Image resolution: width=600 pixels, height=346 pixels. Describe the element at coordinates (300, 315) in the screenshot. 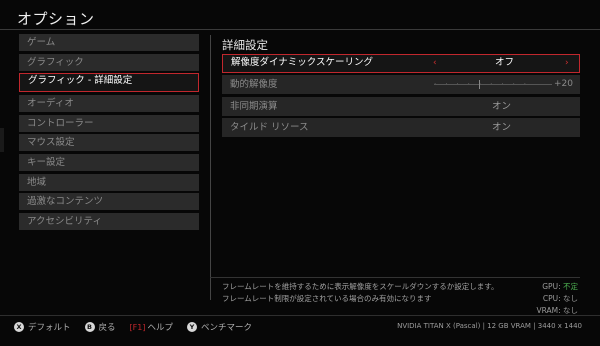

I see `footer-divider` at that location.